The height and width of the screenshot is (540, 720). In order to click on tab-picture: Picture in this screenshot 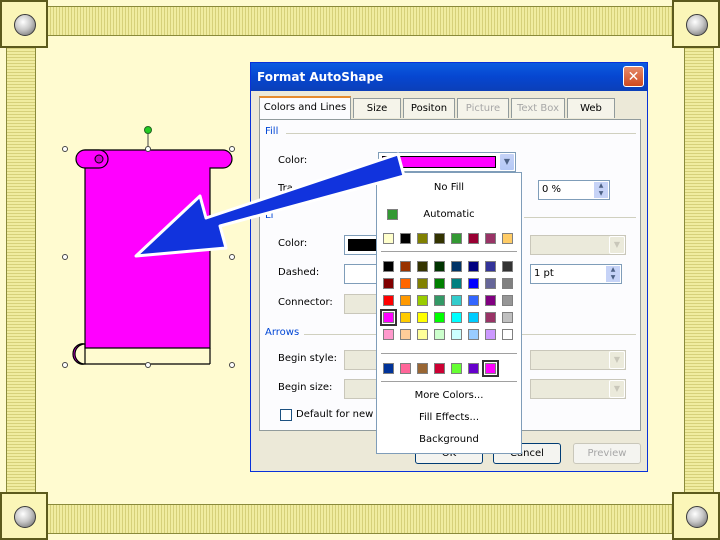, I will do `click(483, 108)`.